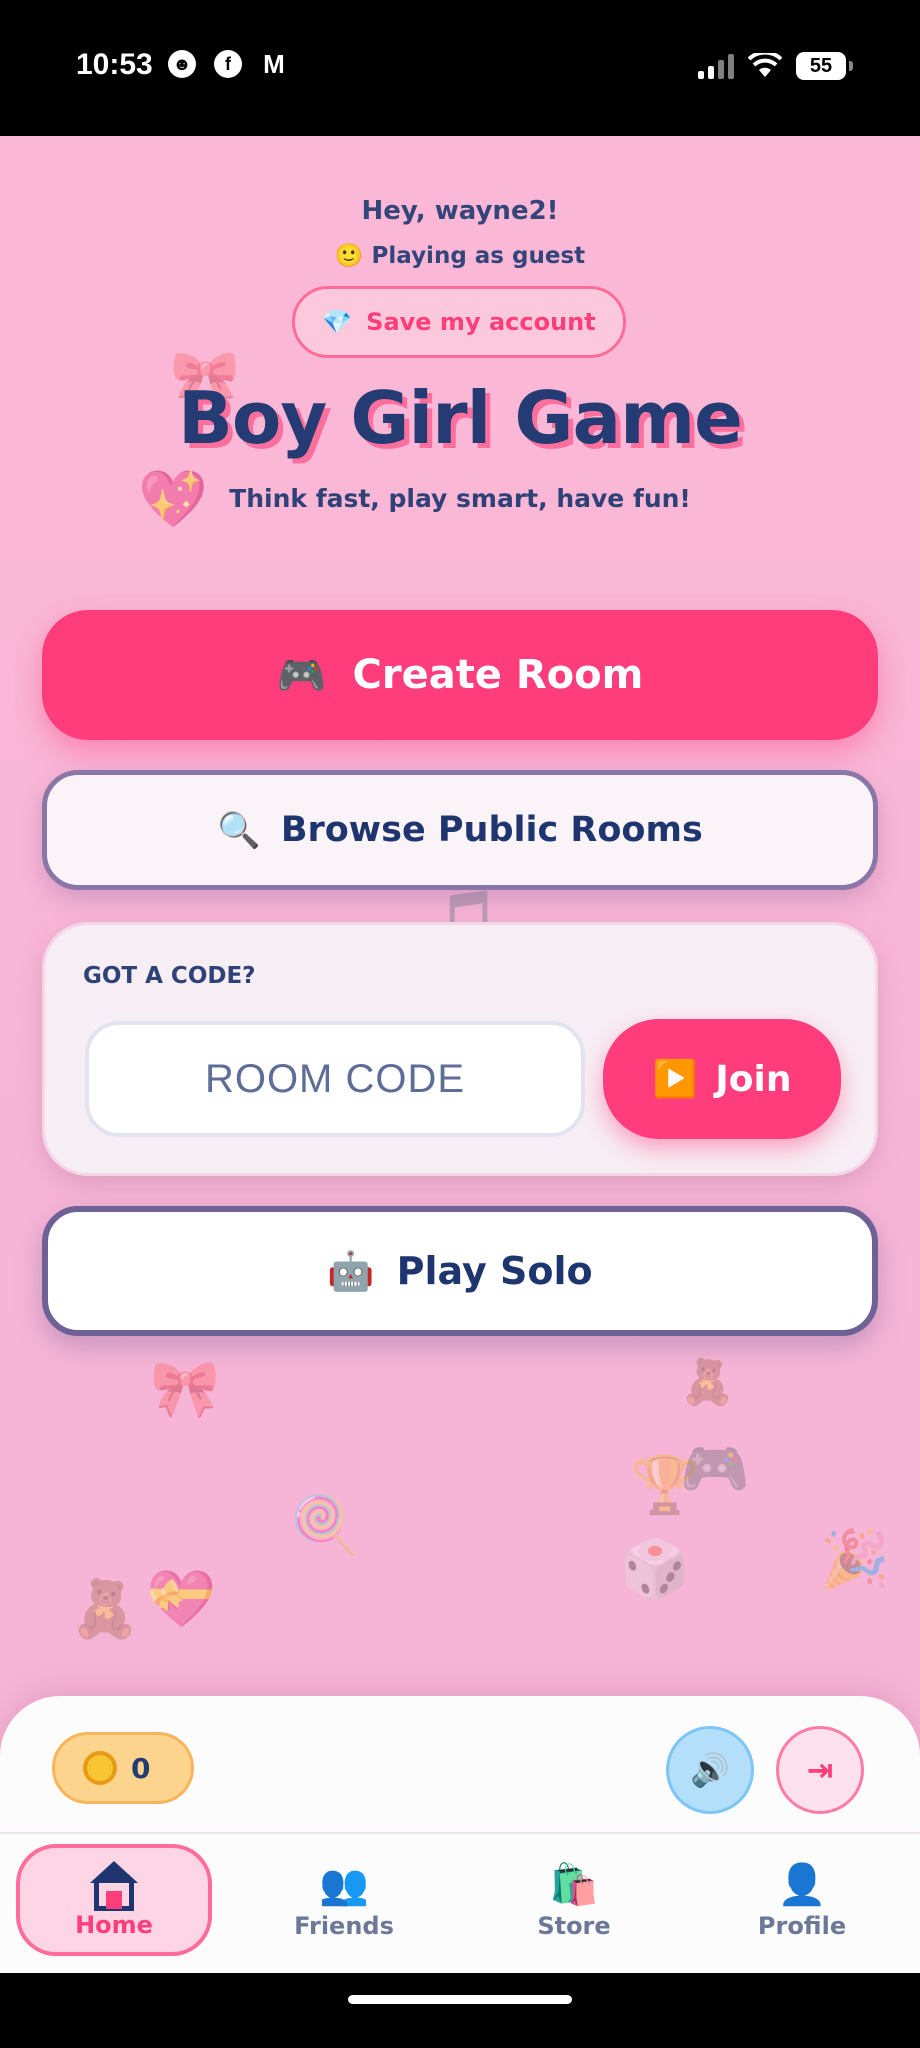 The width and height of the screenshot is (920, 2048). I want to click on speaker-icon: 🔊, so click(710, 1770).